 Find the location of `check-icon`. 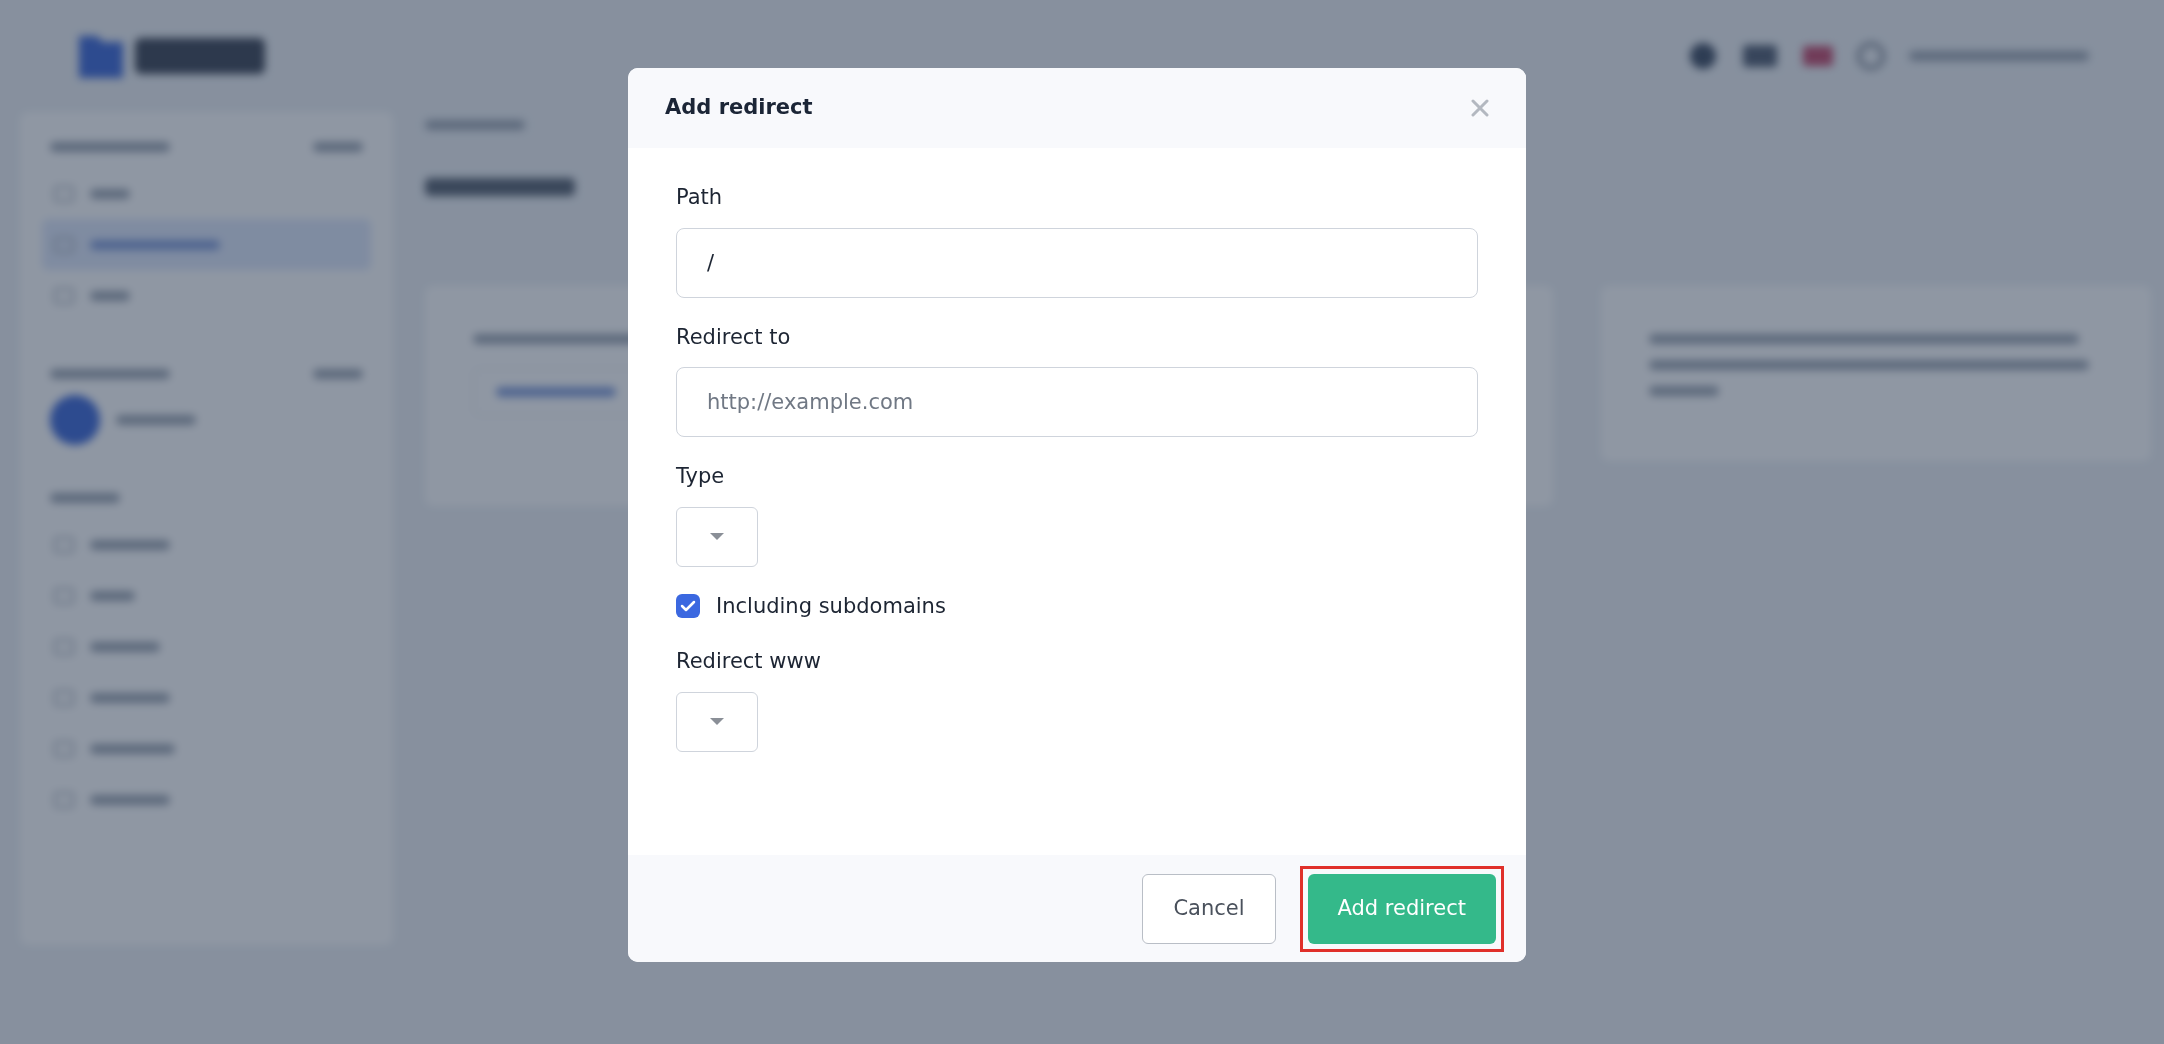

check-icon is located at coordinates (688, 606).